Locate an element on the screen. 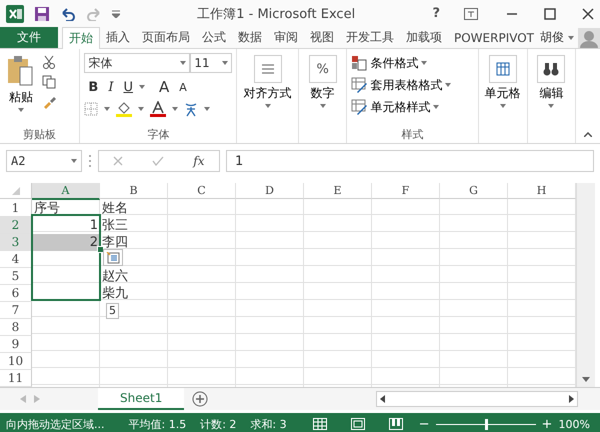 The width and height of the screenshot is (600, 432). column-header: C is located at coordinates (202, 191).